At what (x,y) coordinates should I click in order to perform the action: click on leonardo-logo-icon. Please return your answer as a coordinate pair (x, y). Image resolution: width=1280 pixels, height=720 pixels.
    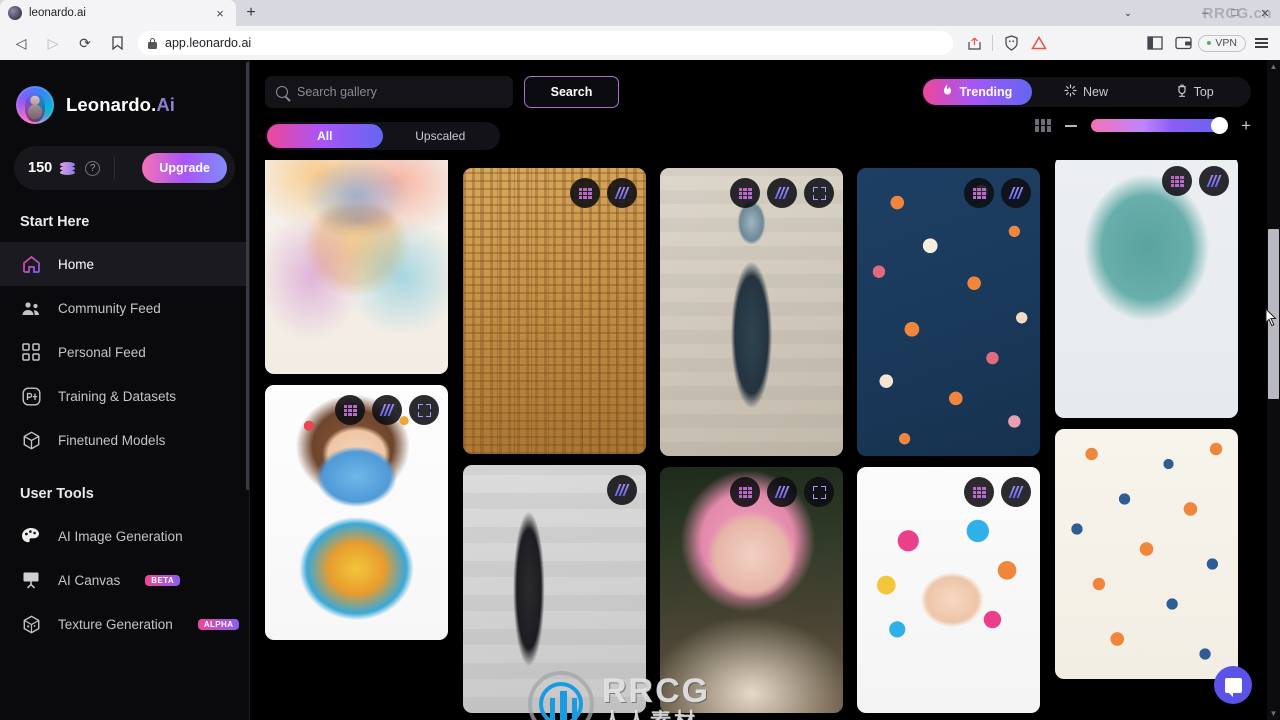
    Looking at the image, I should click on (35, 105).